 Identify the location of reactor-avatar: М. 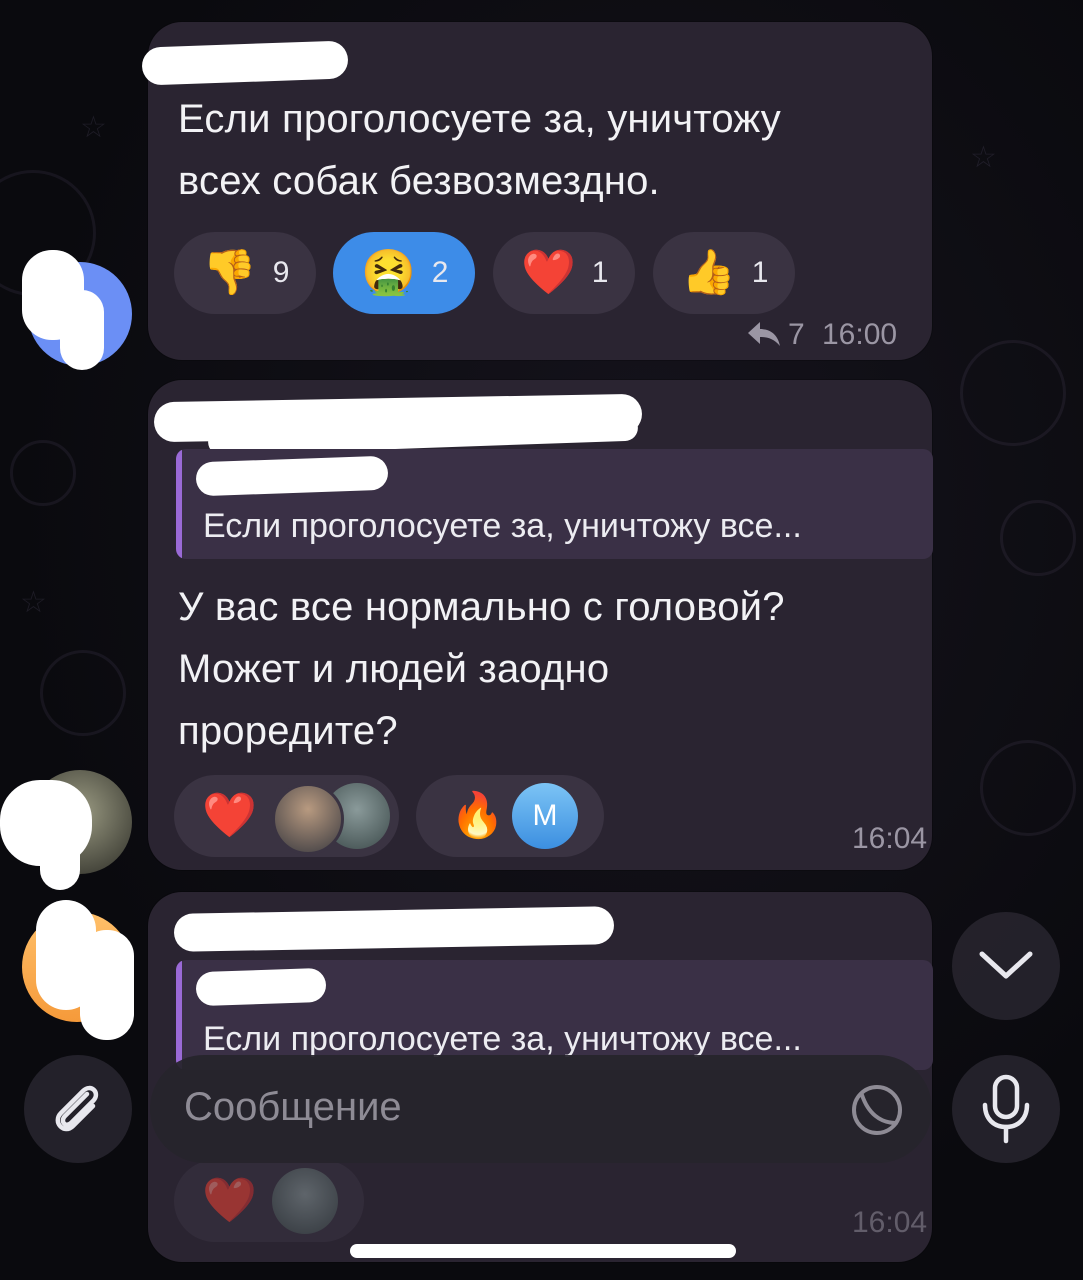
(545, 816).